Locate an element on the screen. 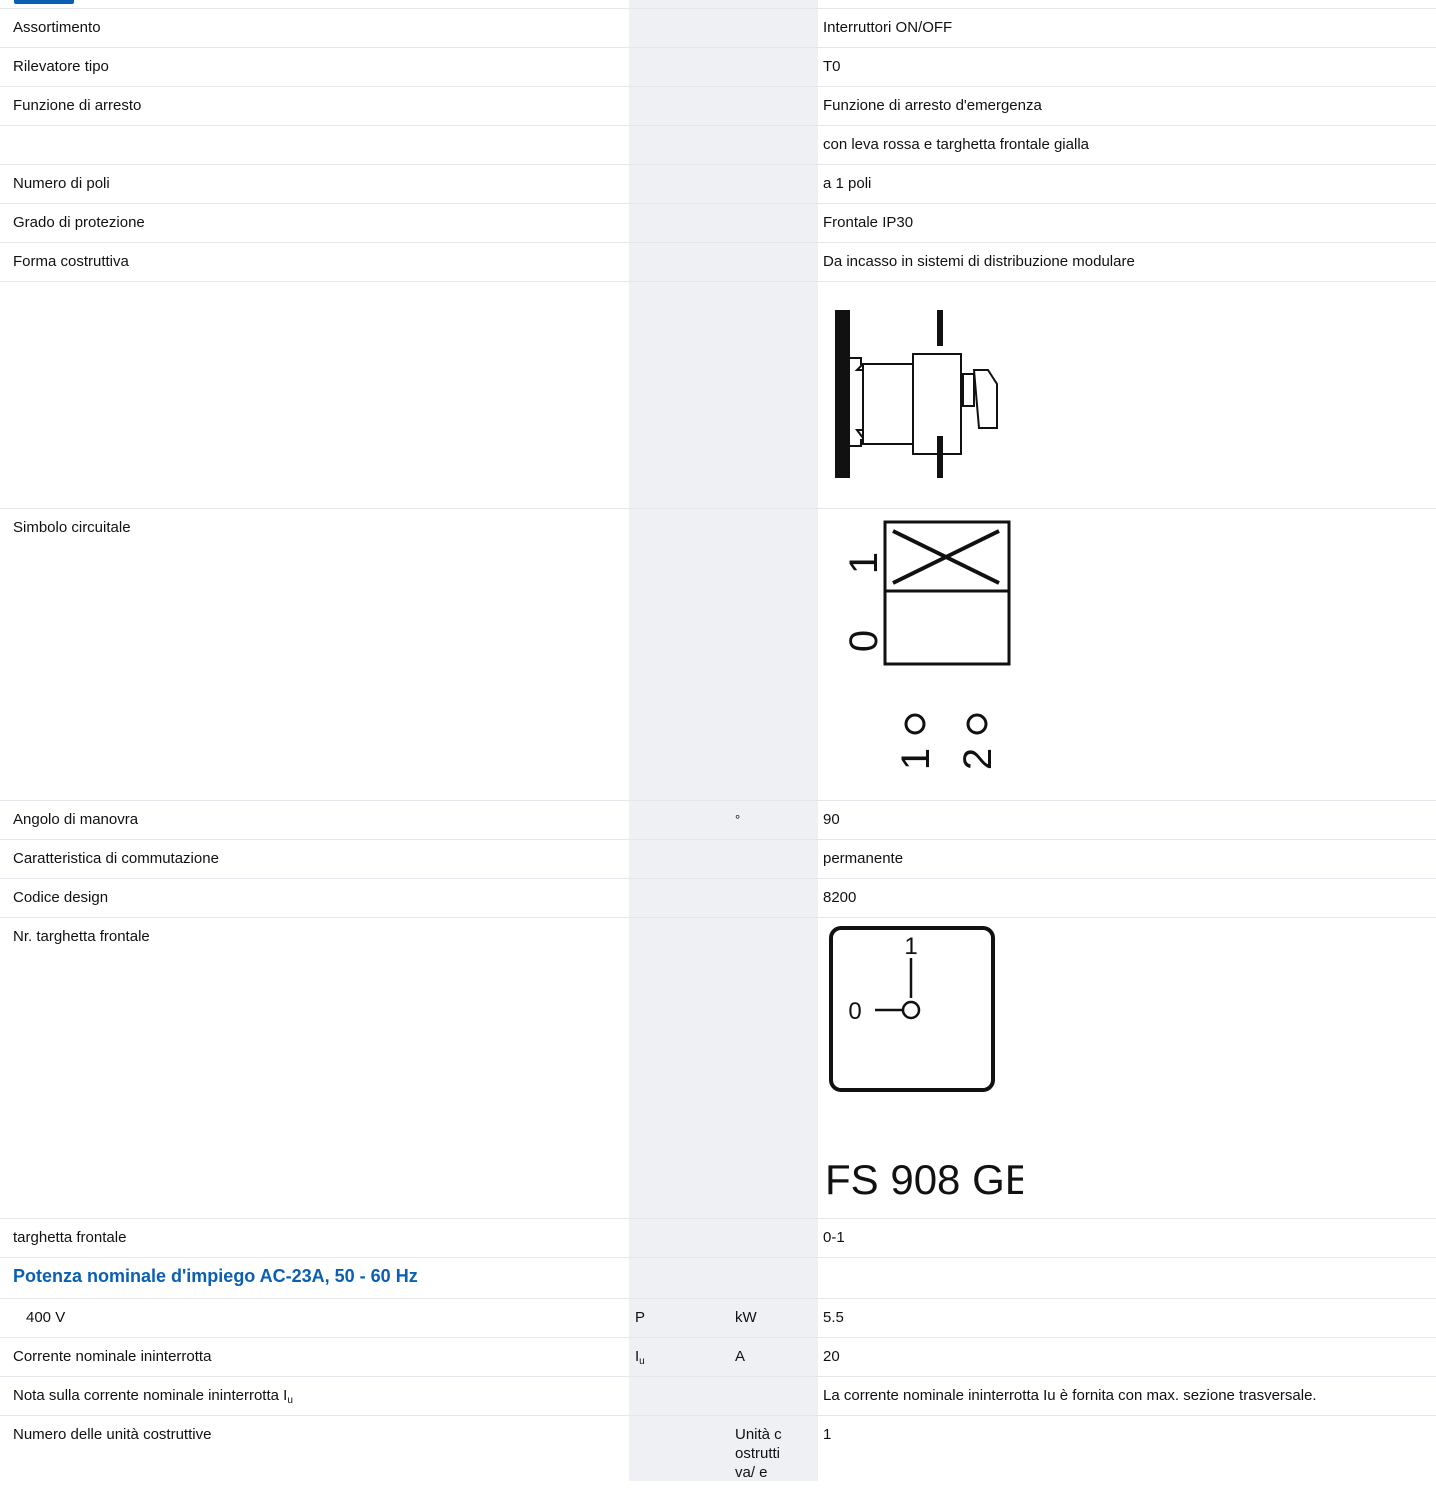 The width and height of the screenshot is (1436, 1492). front-plate-code: FS 908 GE is located at coordinates (924, 1179).